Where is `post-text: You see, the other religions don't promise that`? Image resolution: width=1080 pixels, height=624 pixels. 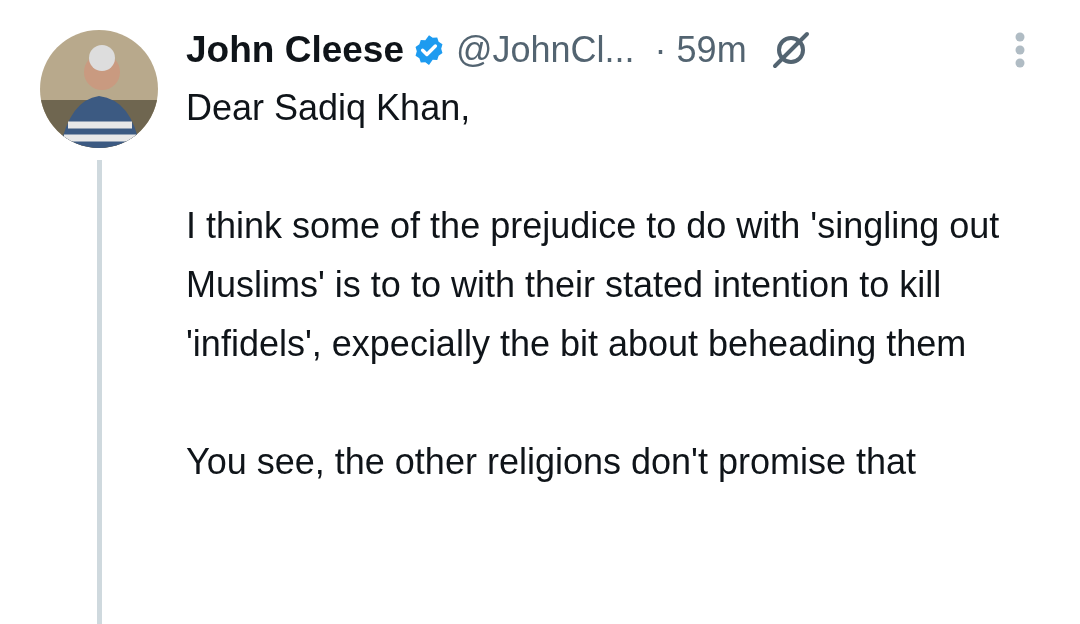
post-text: You see, the other religions don't promise that is located at coordinates (551, 462).